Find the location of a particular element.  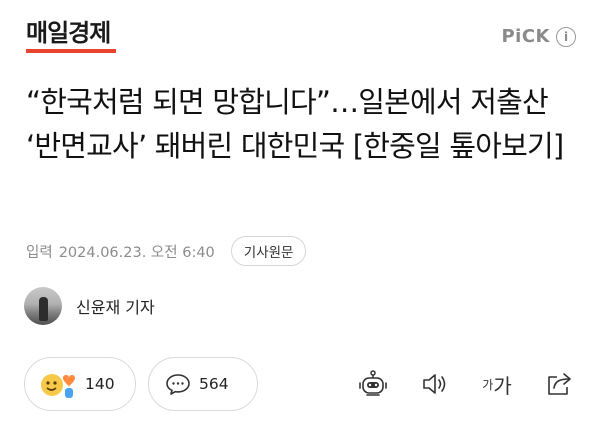

robot-summary-icon is located at coordinates (373, 384).